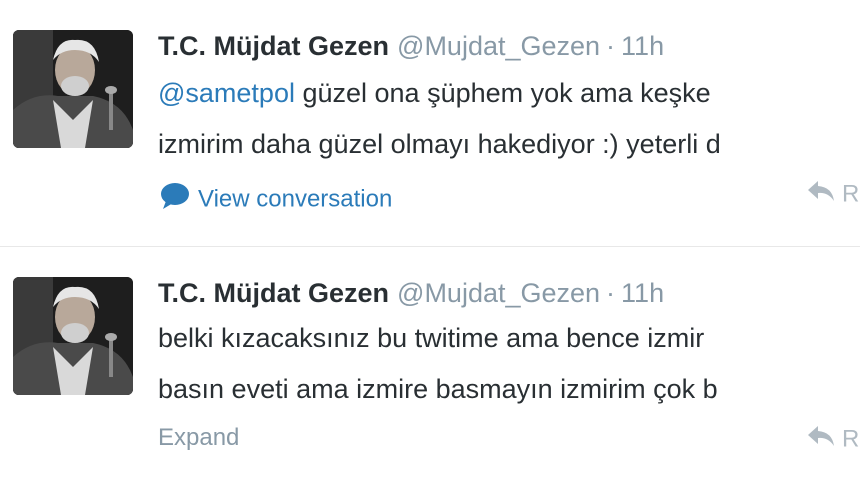 The width and height of the screenshot is (860, 480). What do you see at coordinates (295, 199) in the screenshot?
I see `view-conversation-label: View conversation` at bounding box center [295, 199].